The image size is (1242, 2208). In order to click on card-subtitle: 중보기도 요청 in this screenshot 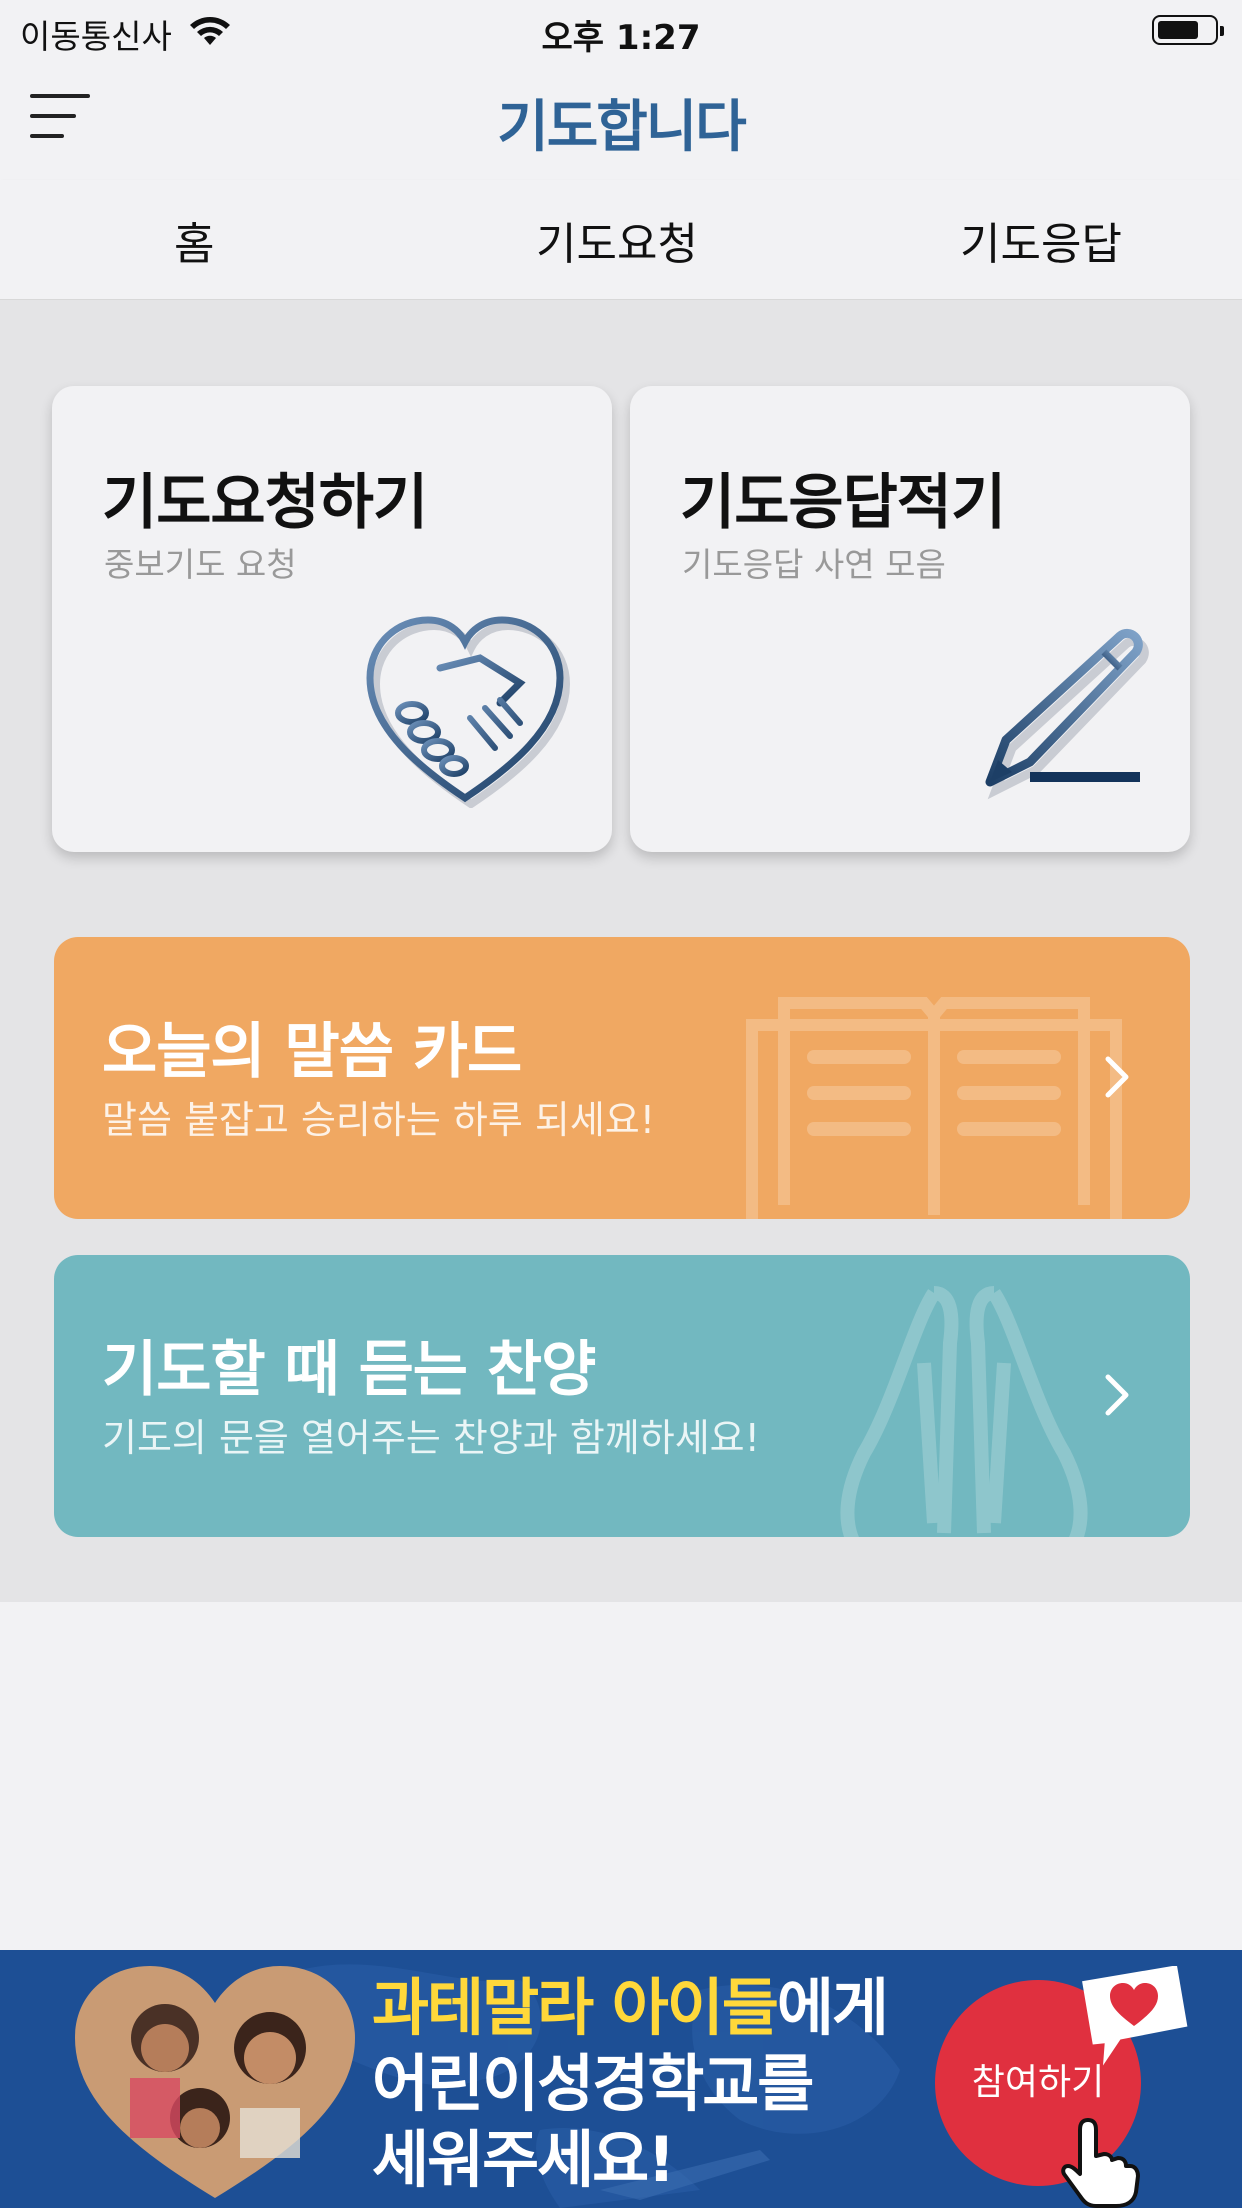, I will do `click(200, 564)`.